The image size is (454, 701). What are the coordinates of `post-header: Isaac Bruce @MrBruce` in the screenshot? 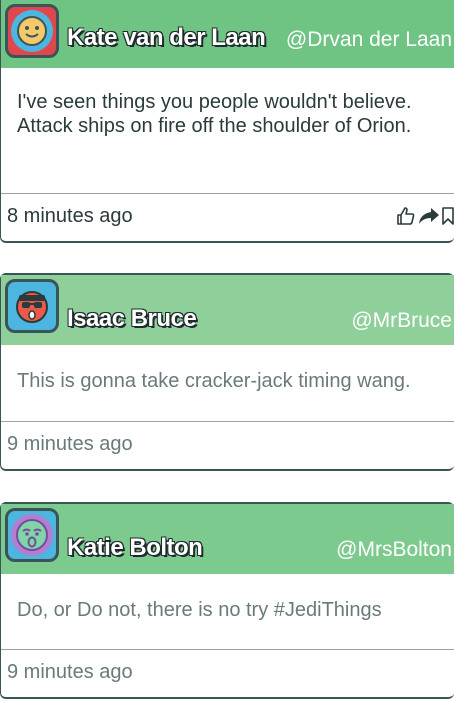 It's located at (227, 310).